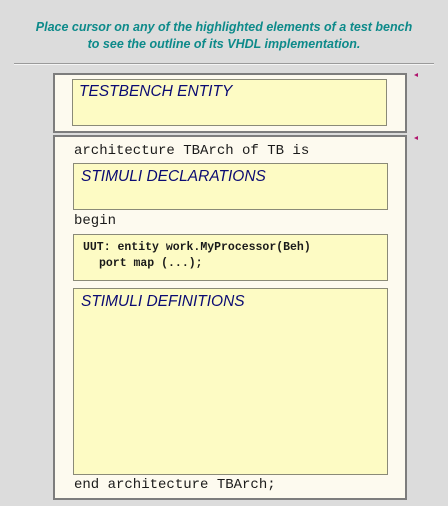  Describe the element at coordinates (175, 485) in the screenshot. I see `end-architecture-code: end architecture TBArch;` at that location.